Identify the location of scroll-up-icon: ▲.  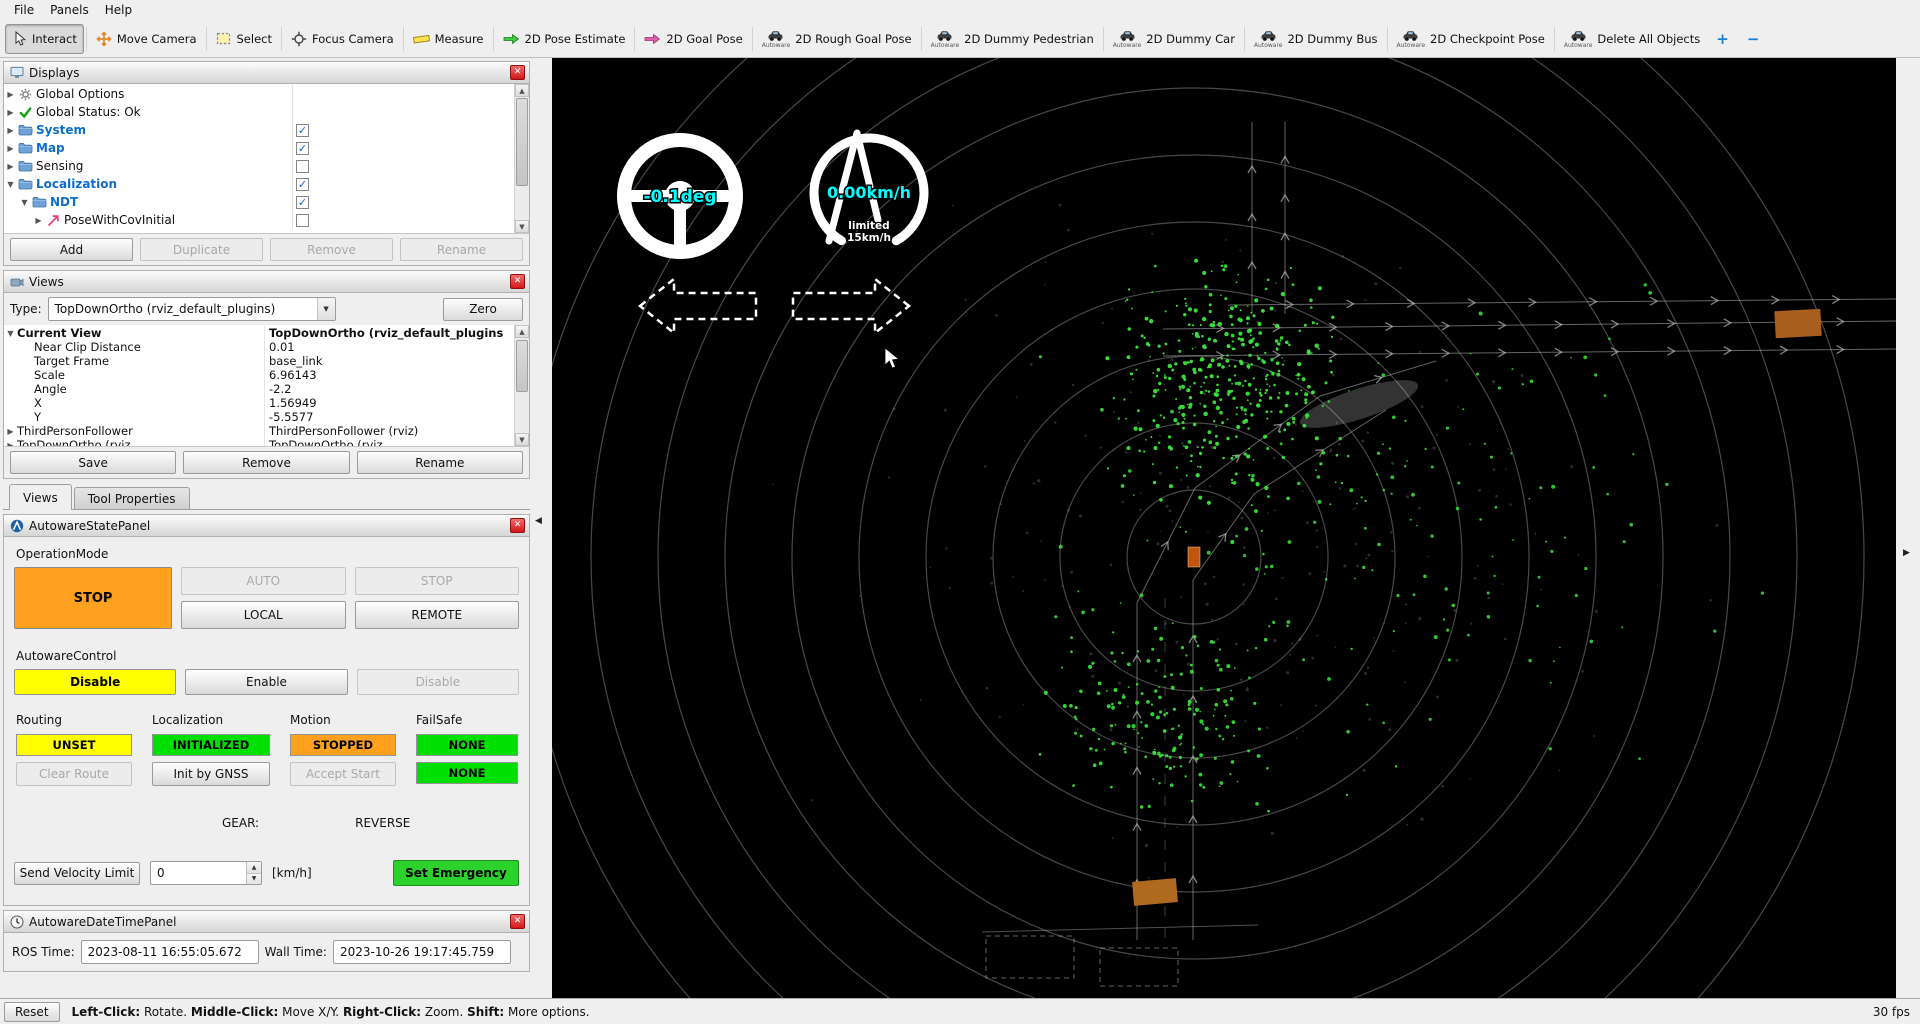
(522, 90).